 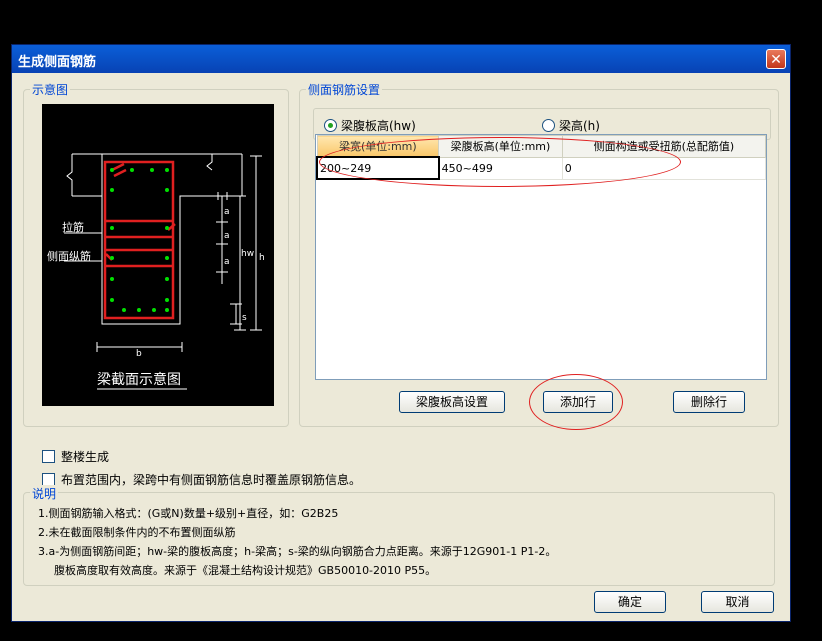 What do you see at coordinates (378, 126) in the screenshot?
I see `radio-web-height-label: 梁腹板高(hw)` at bounding box center [378, 126].